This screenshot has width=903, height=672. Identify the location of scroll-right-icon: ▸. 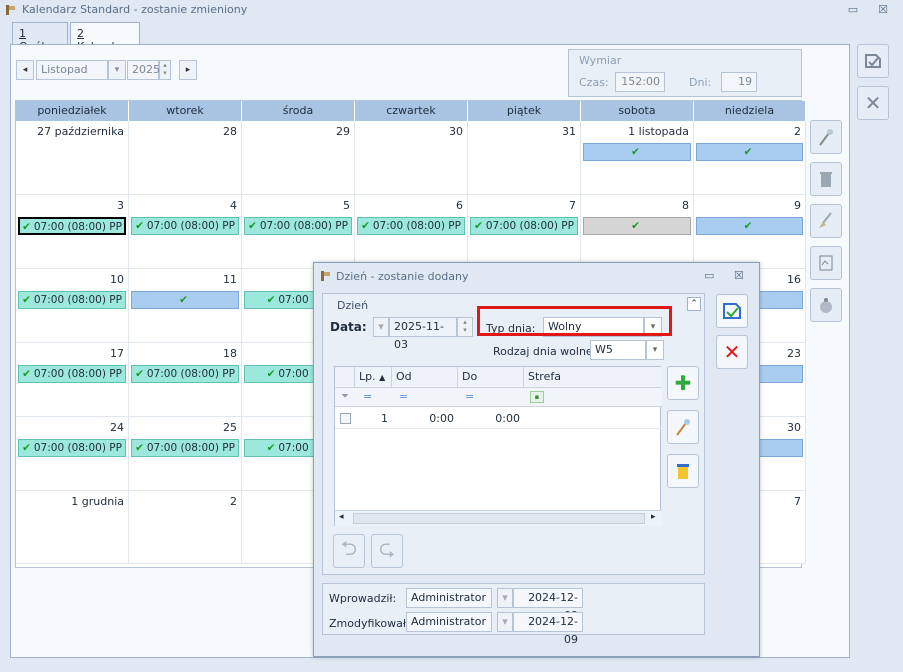
(653, 517).